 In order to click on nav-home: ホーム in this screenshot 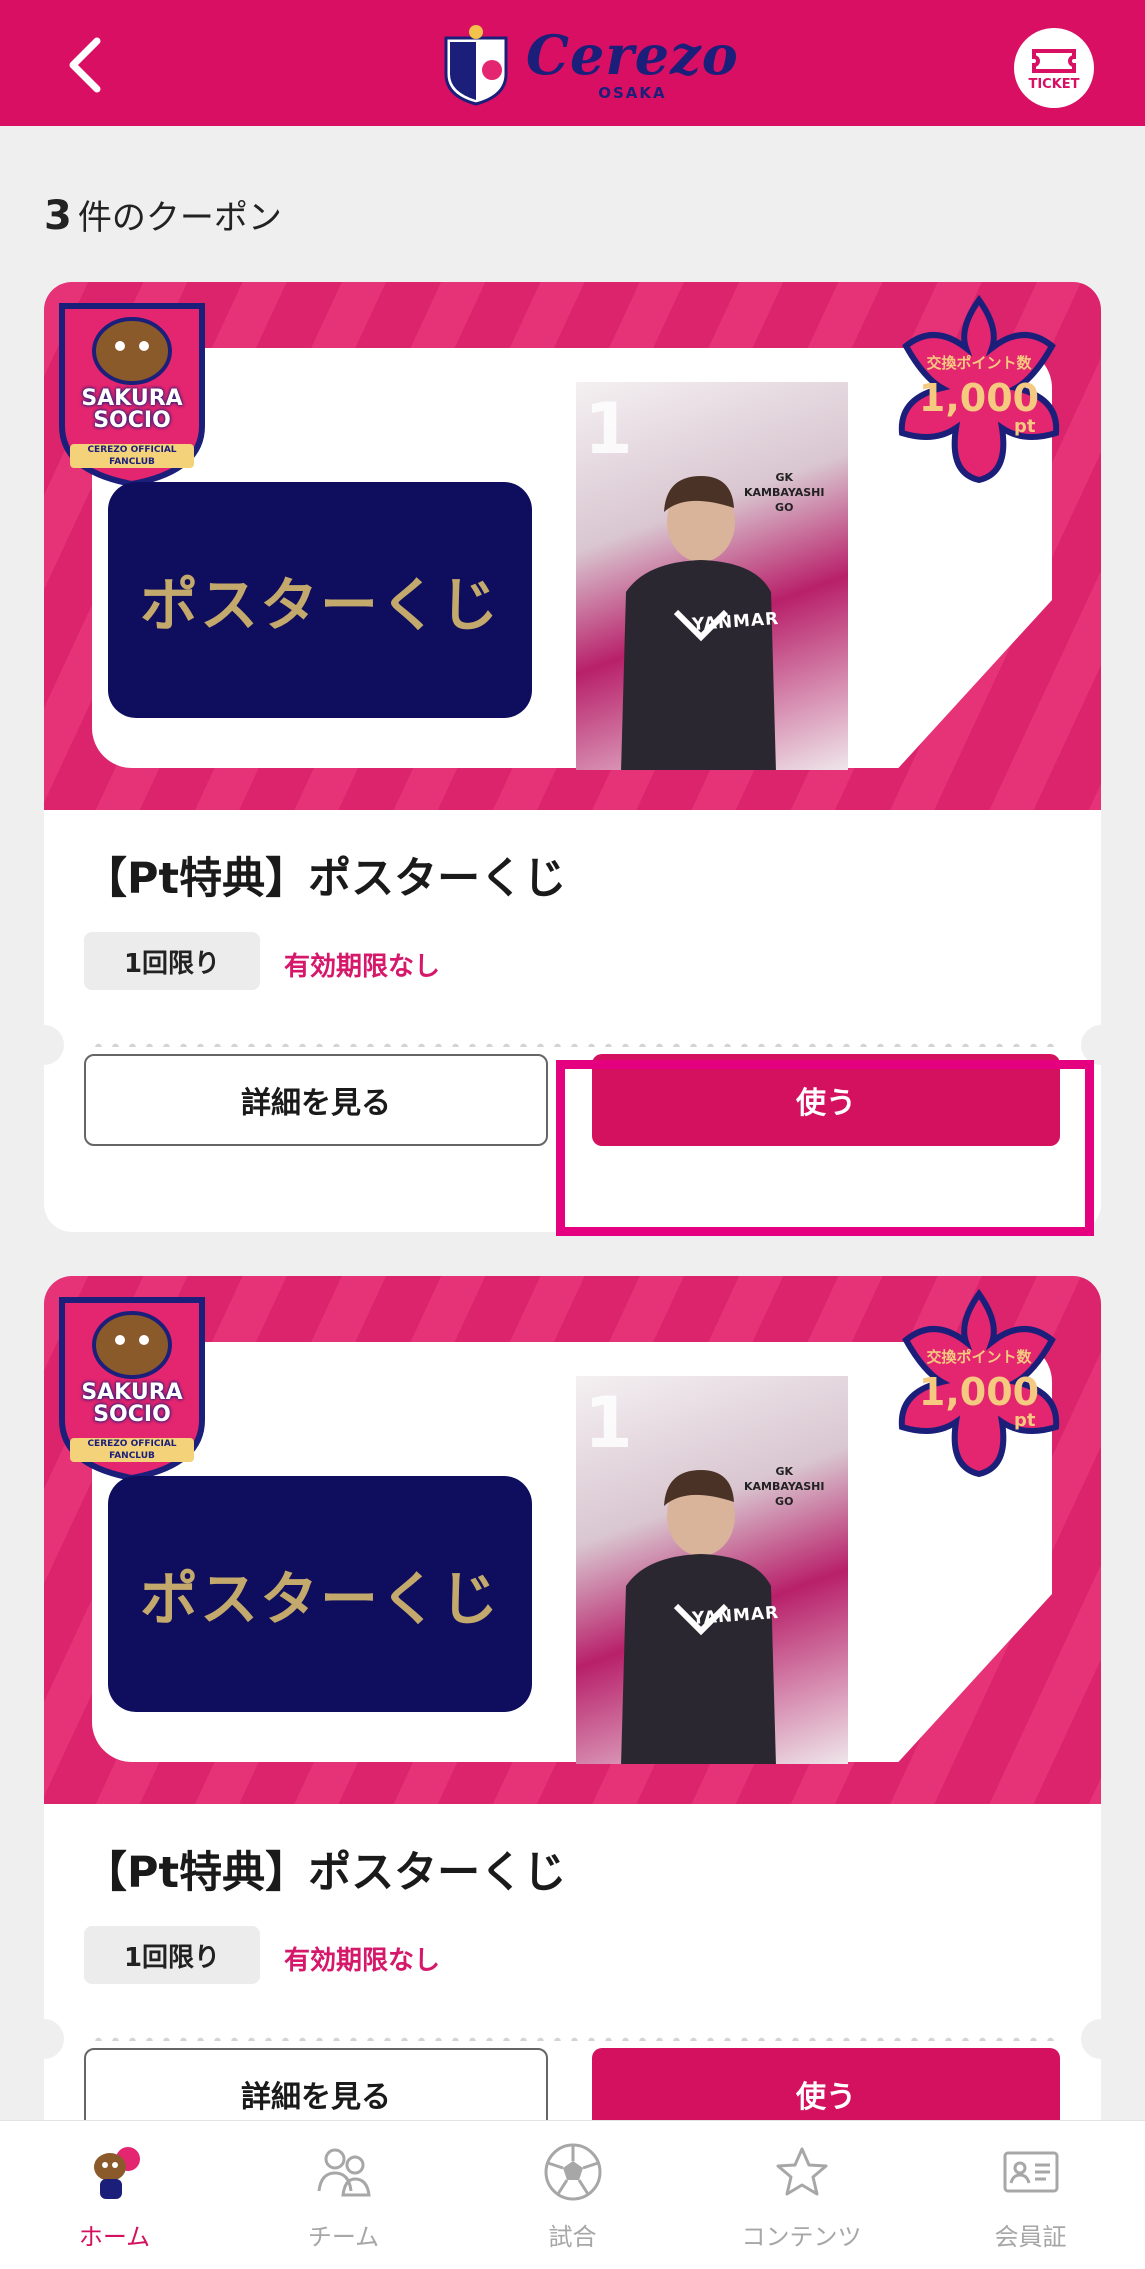, I will do `click(114, 2195)`.